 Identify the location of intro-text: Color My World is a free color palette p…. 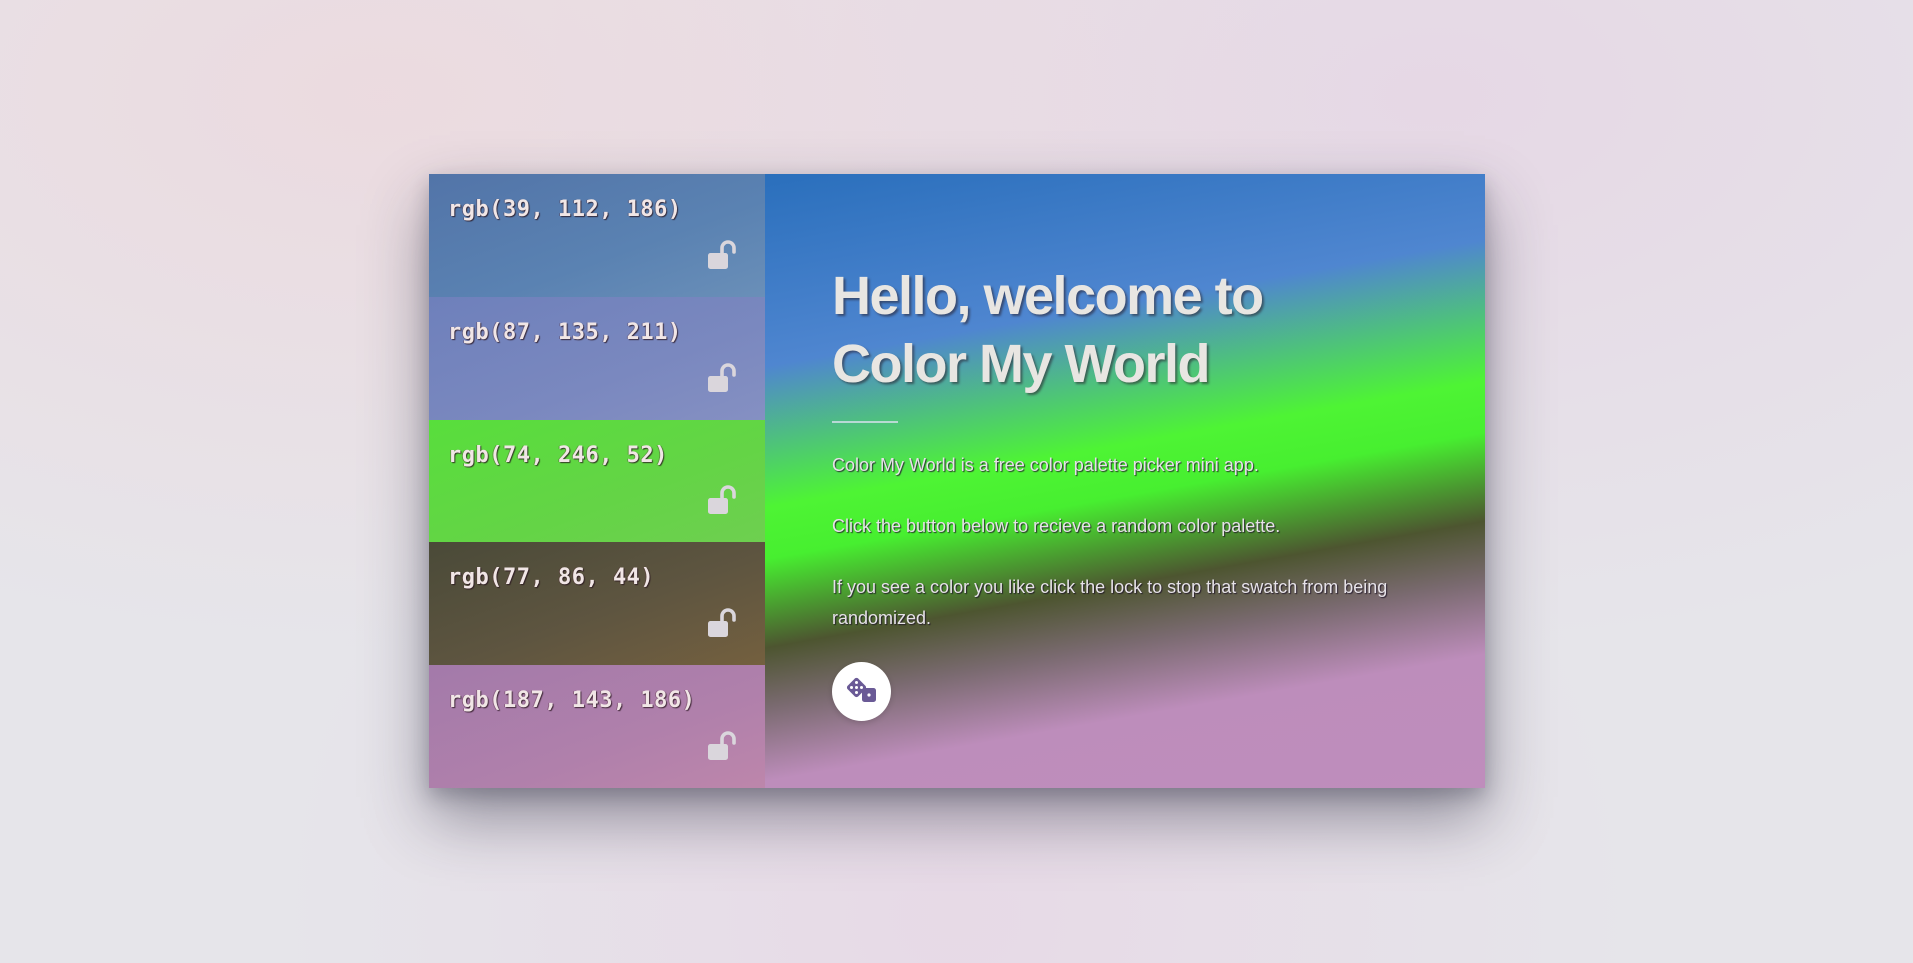
(1045, 465).